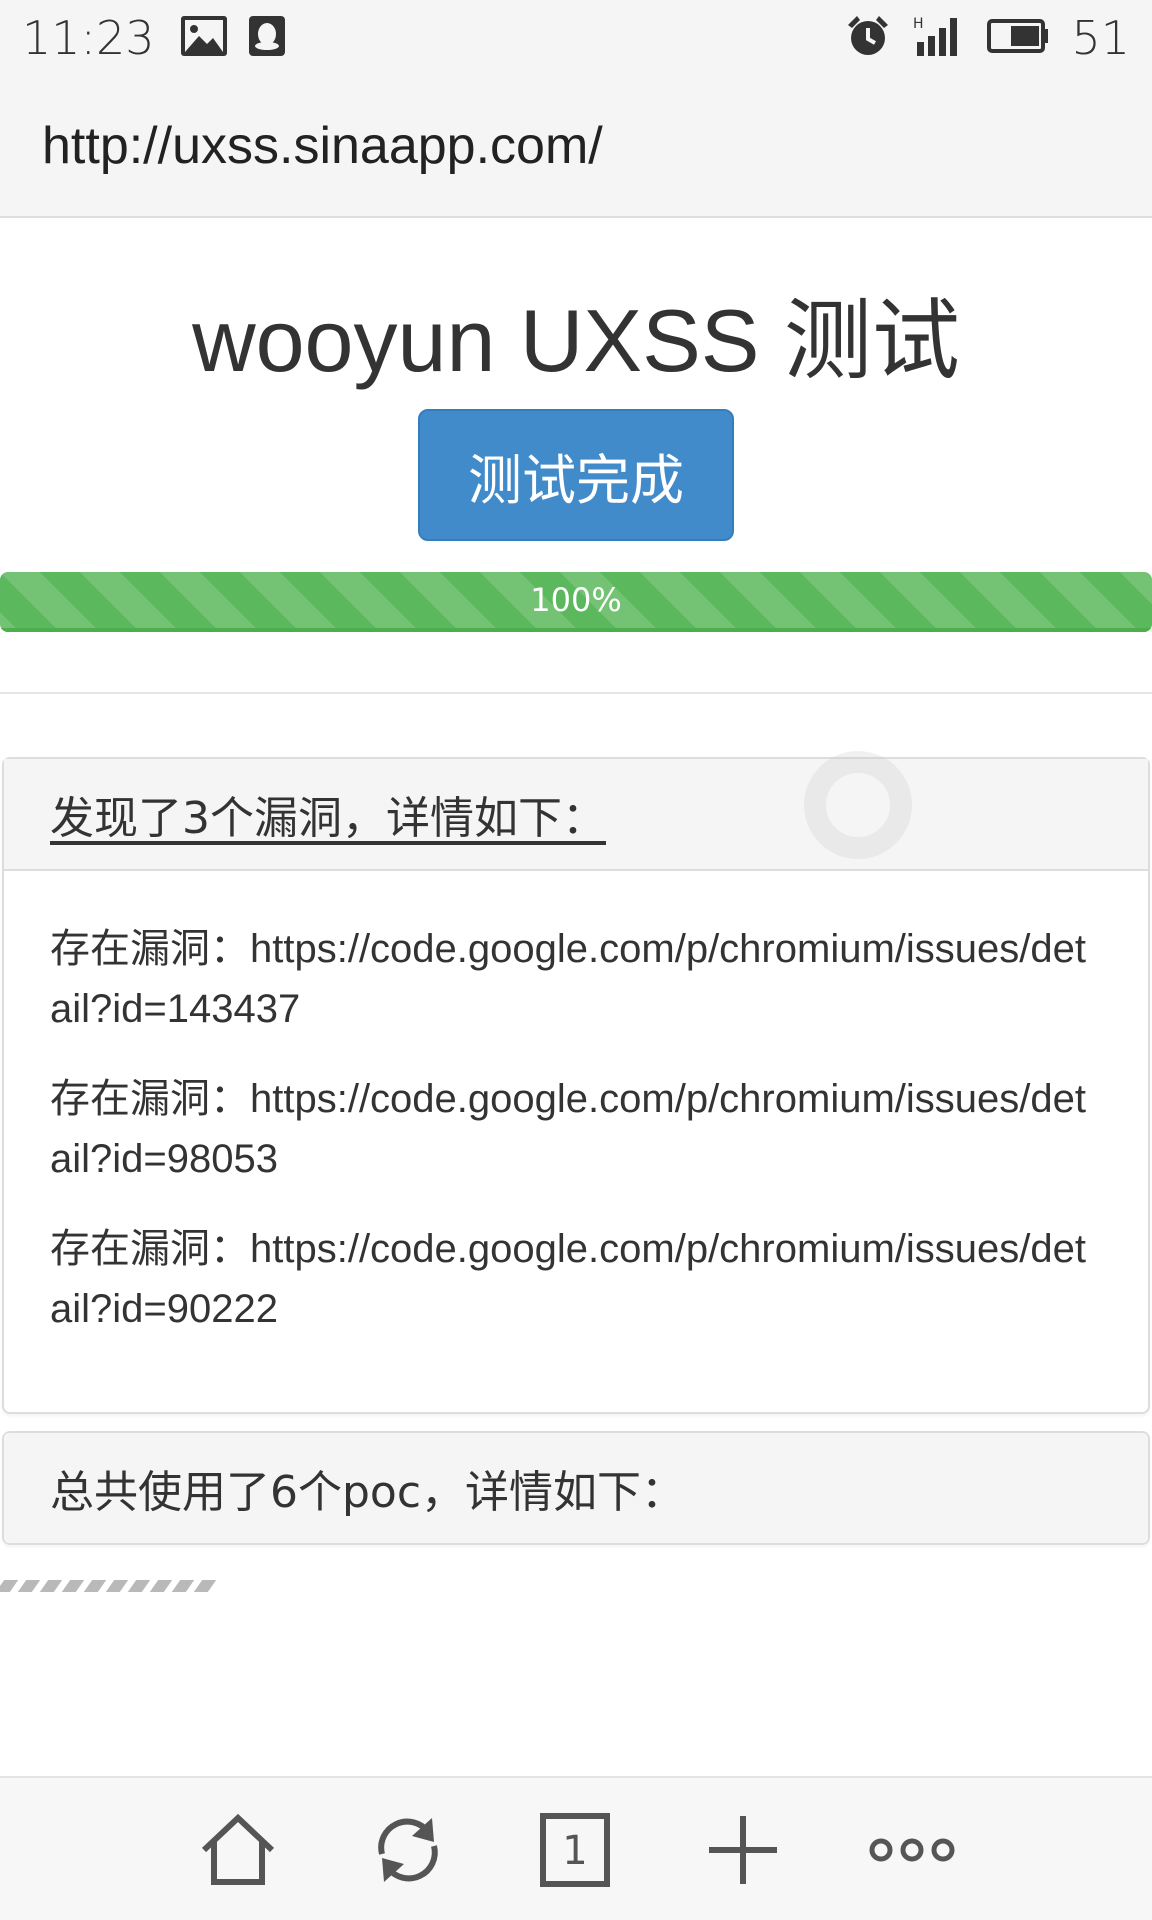 The image size is (1152, 1920). What do you see at coordinates (918, 24) in the screenshot?
I see `svg-text: H` at bounding box center [918, 24].